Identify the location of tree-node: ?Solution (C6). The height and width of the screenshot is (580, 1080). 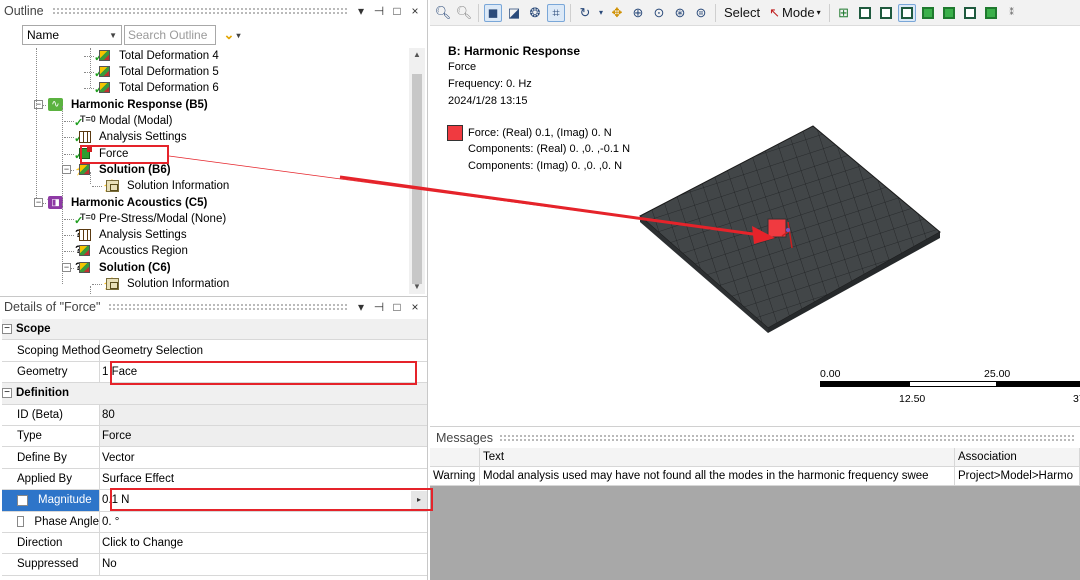
(123, 268).